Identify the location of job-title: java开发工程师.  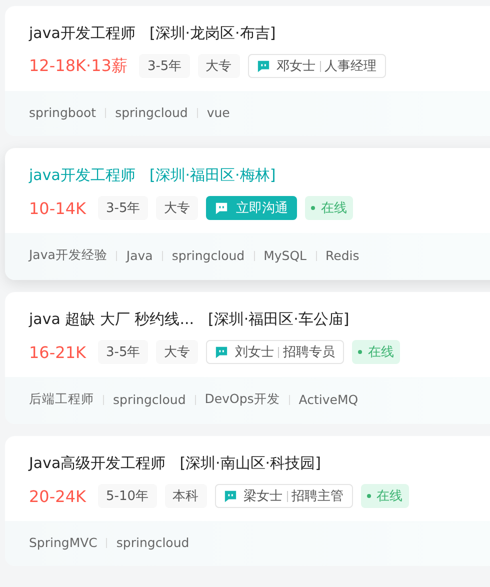
(82, 33).